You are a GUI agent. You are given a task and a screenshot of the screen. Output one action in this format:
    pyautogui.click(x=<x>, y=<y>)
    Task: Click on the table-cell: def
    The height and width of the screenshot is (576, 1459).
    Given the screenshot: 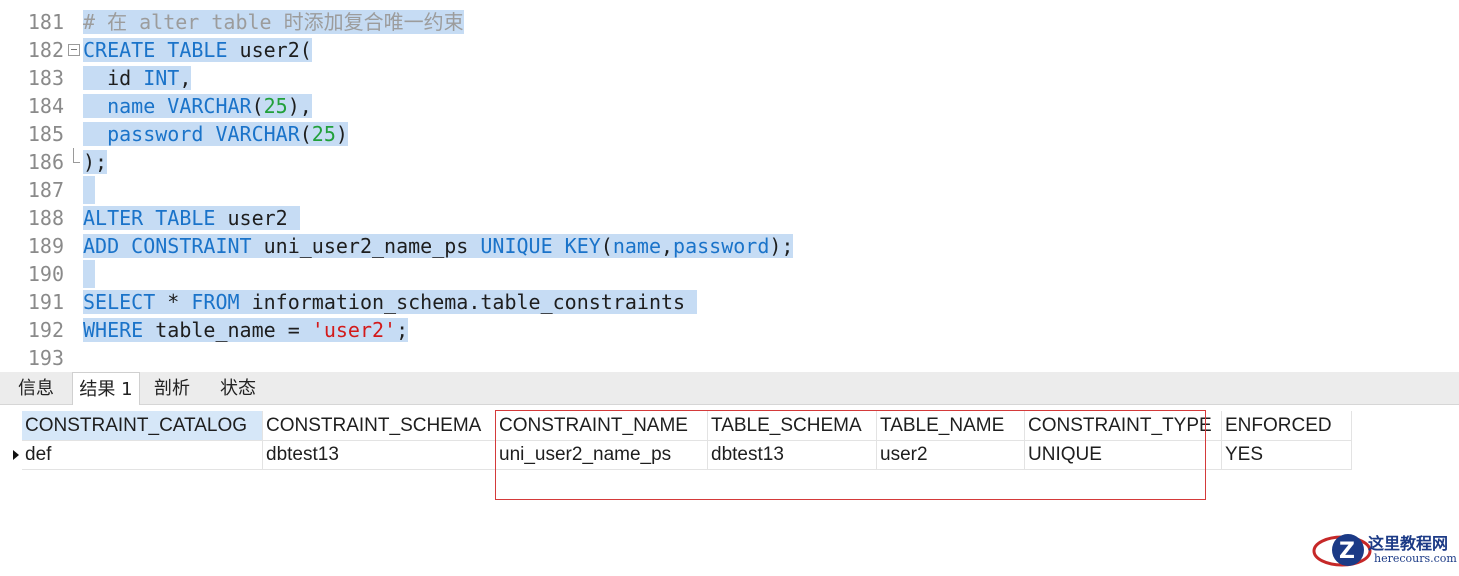 What is the action you would take?
    pyautogui.click(x=142, y=455)
    